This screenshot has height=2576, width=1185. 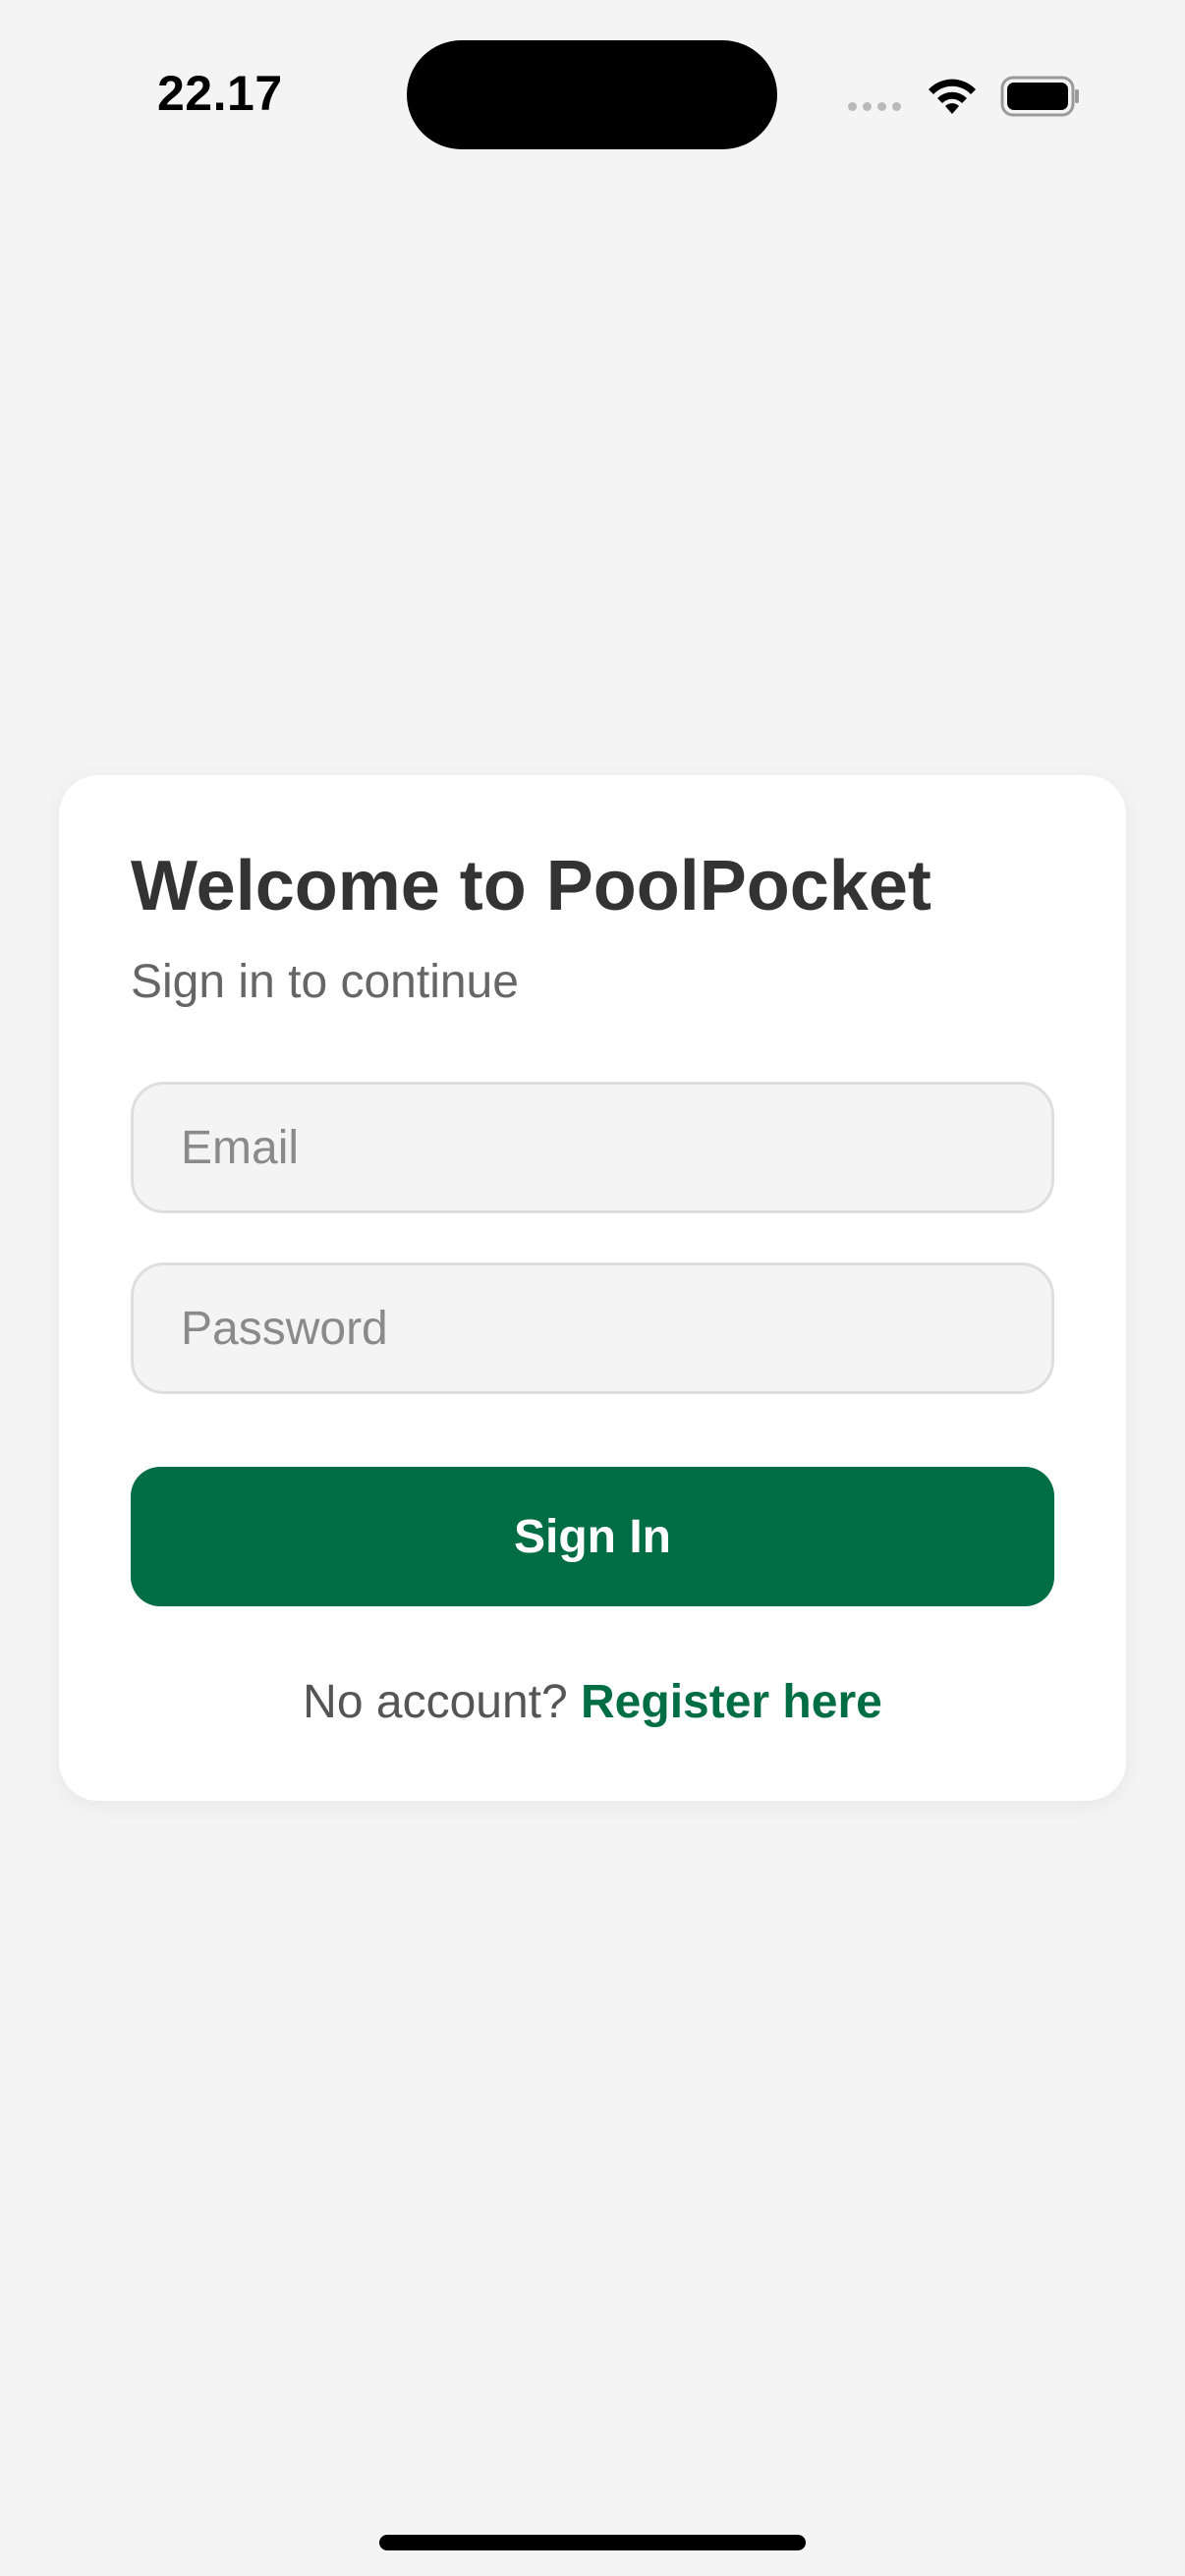 What do you see at coordinates (732, 1702) in the screenshot?
I see `register-link: Register here` at bounding box center [732, 1702].